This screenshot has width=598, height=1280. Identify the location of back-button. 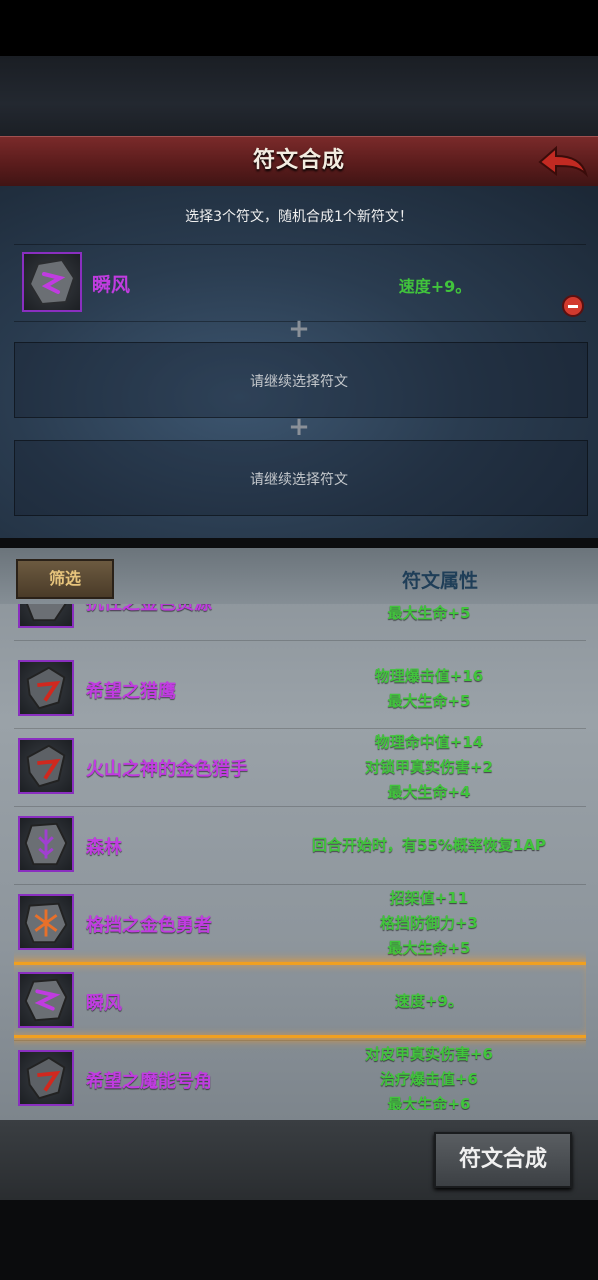
(562, 162).